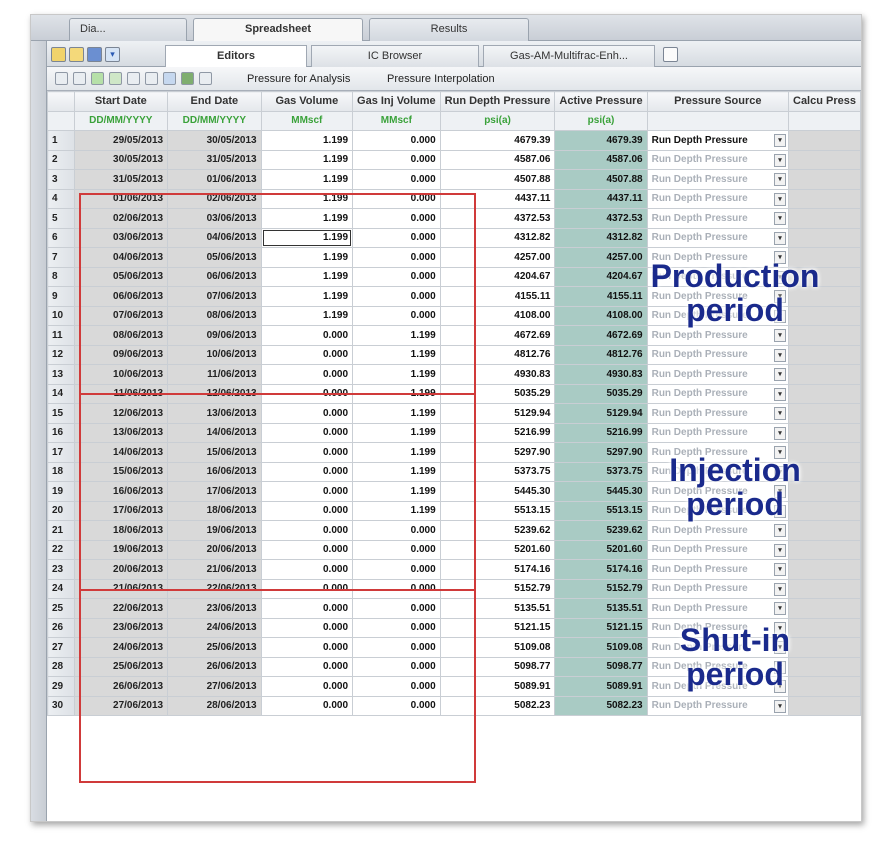 The image size is (877, 842). What do you see at coordinates (61, 588) in the screenshot?
I see `row-number: 24` at bounding box center [61, 588].